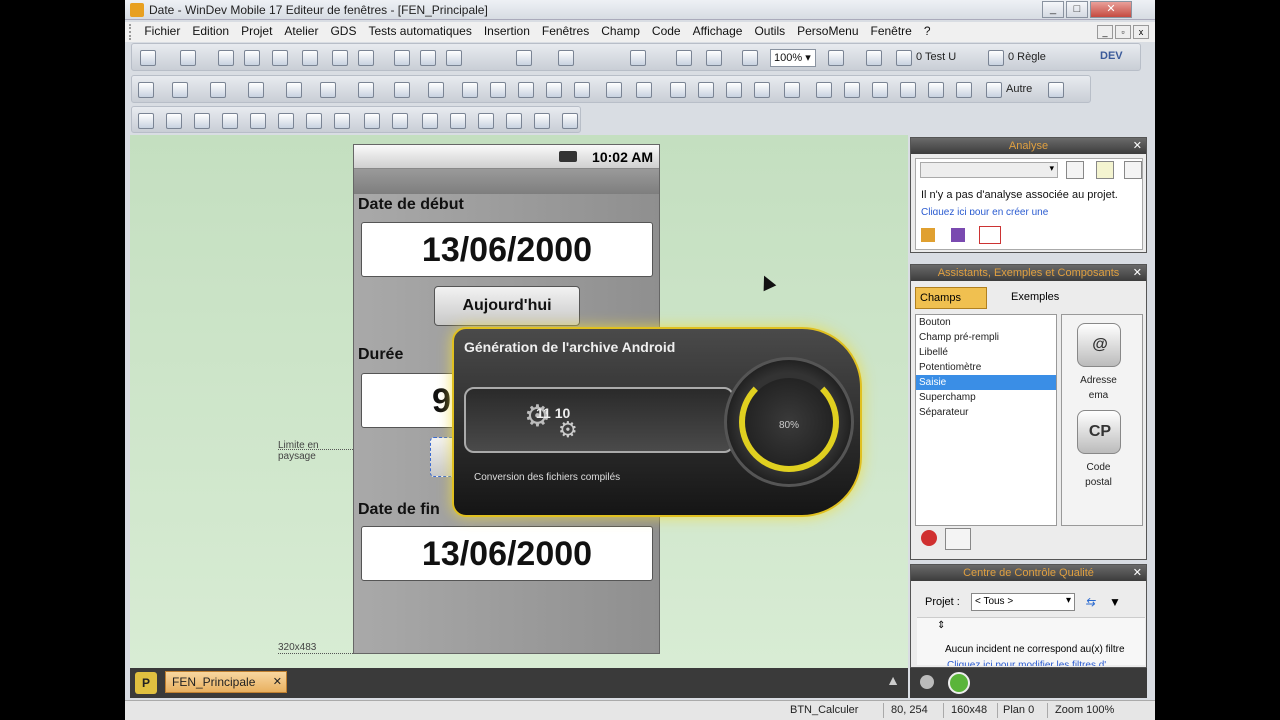 This screenshot has width=1280, height=720. What do you see at coordinates (750, 58) in the screenshot?
I see `tools-icon` at bounding box center [750, 58].